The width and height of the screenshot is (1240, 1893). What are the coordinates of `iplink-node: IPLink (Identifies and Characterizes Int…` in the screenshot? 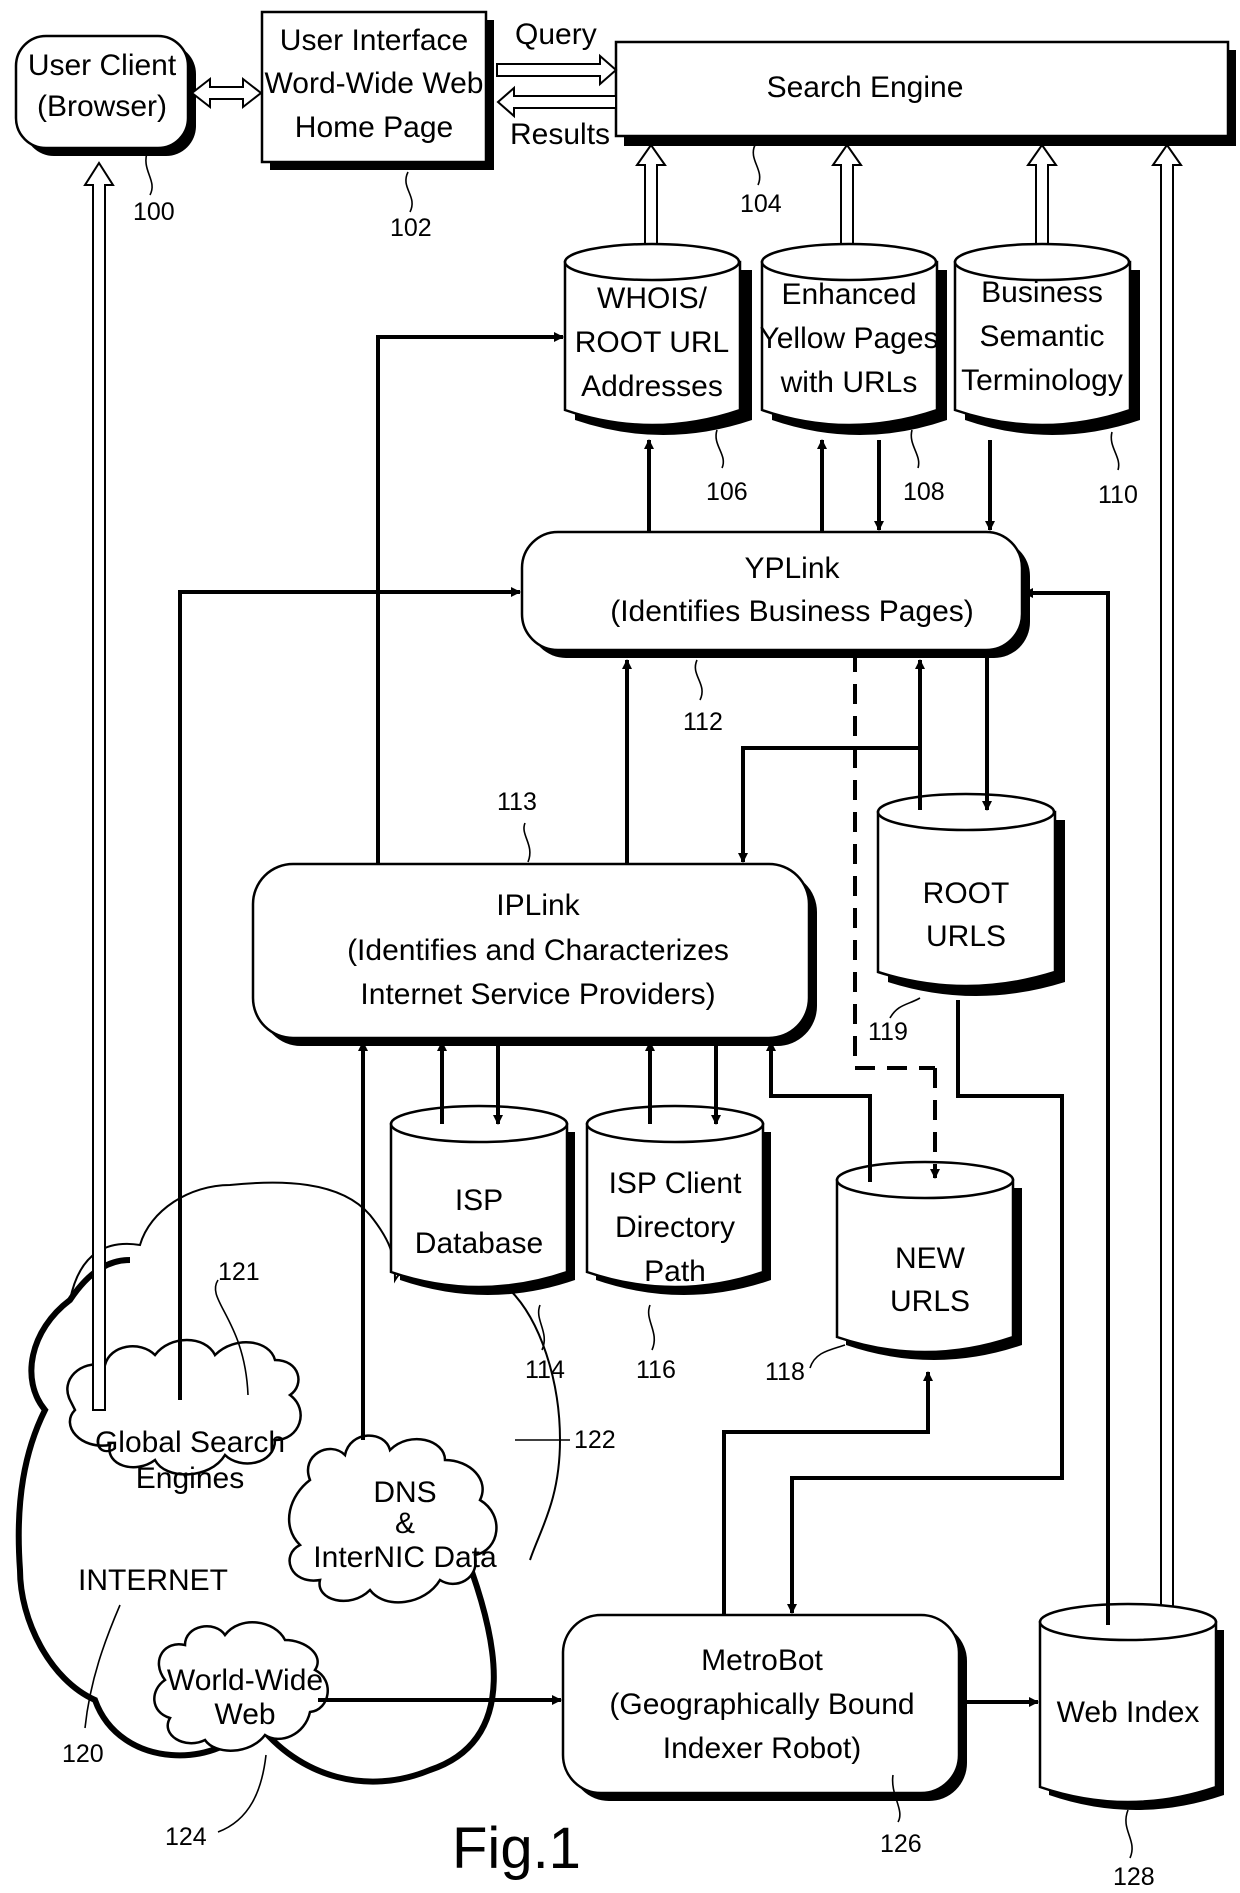 It's located at (534, 954).